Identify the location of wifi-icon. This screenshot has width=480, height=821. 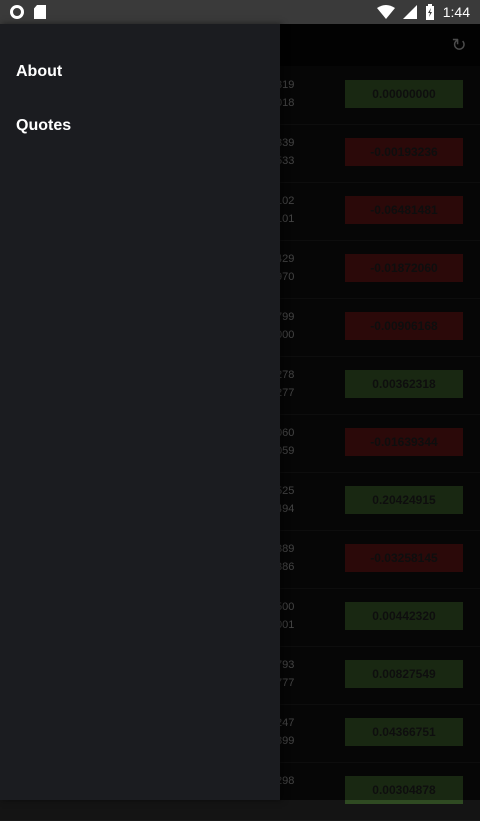
(385, 12).